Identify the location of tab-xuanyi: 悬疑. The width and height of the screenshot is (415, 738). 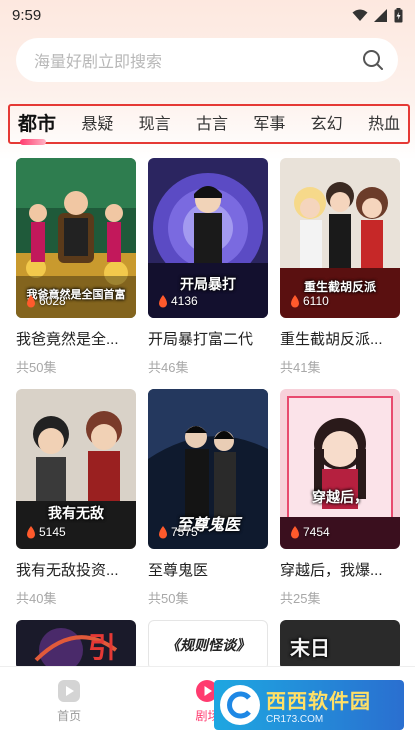
(97, 124).